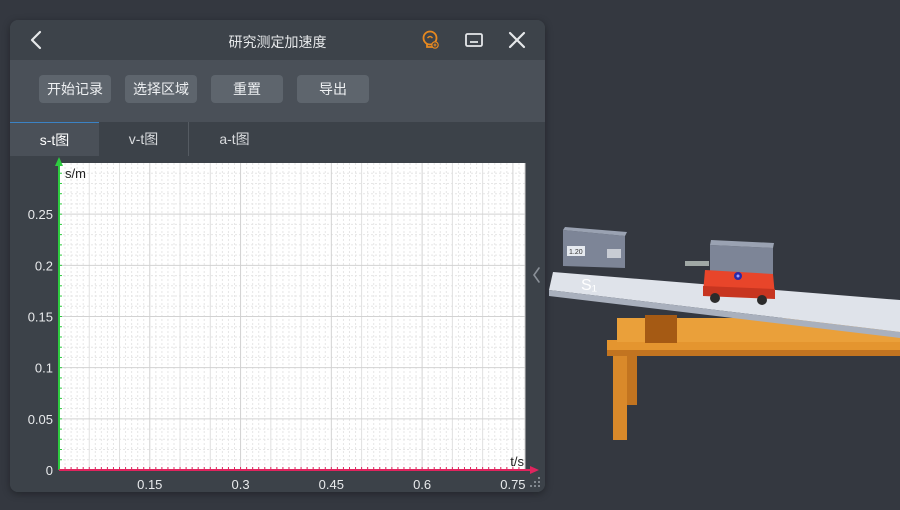 The image size is (900, 510). Describe the element at coordinates (517, 461) in the screenshot. I see `x-axis-label: t/s` at that location.